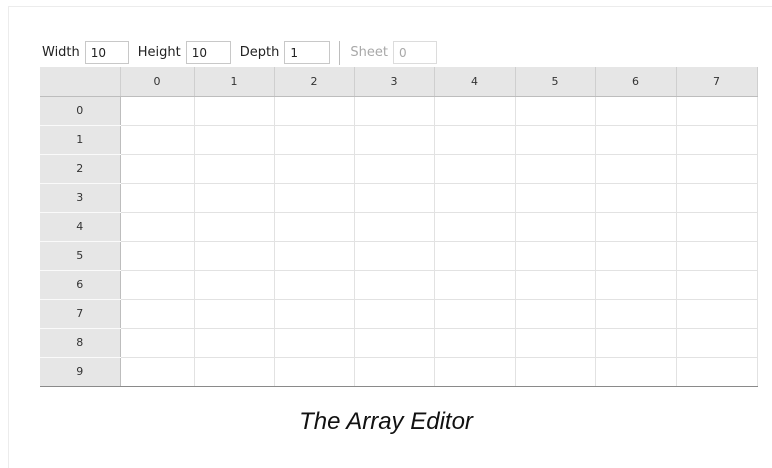  Describe the element at coordinates (208, 52) in the screenshot. I see `height-input` at that location.